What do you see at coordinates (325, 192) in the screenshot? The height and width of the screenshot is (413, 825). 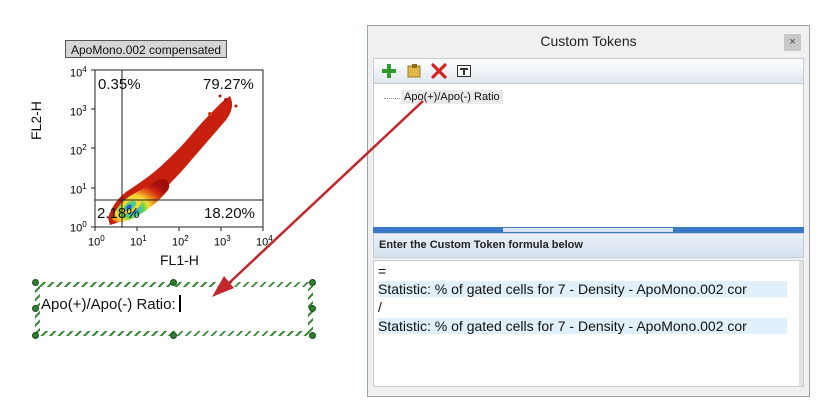 I see `arrow-line` at bounding box center [325, 192].